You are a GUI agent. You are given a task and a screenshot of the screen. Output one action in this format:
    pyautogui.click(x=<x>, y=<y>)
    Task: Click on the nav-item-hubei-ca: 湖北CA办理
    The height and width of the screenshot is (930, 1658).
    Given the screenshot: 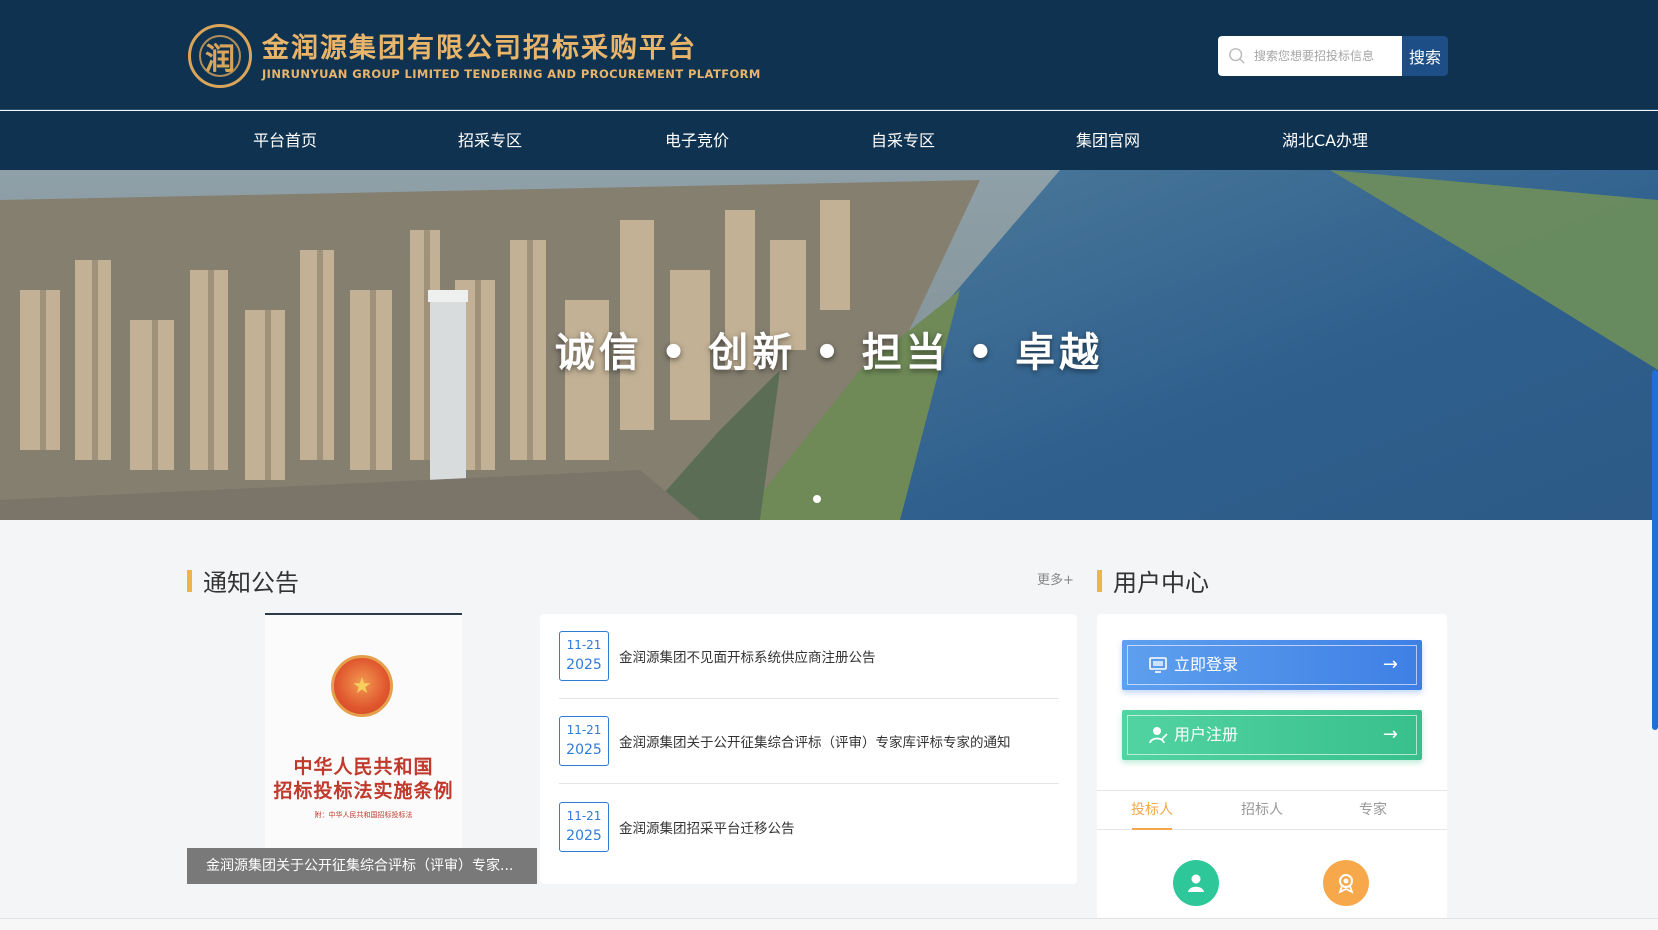 What is the action you would take?
    pyautogui.click(x=1325, y=140)
    